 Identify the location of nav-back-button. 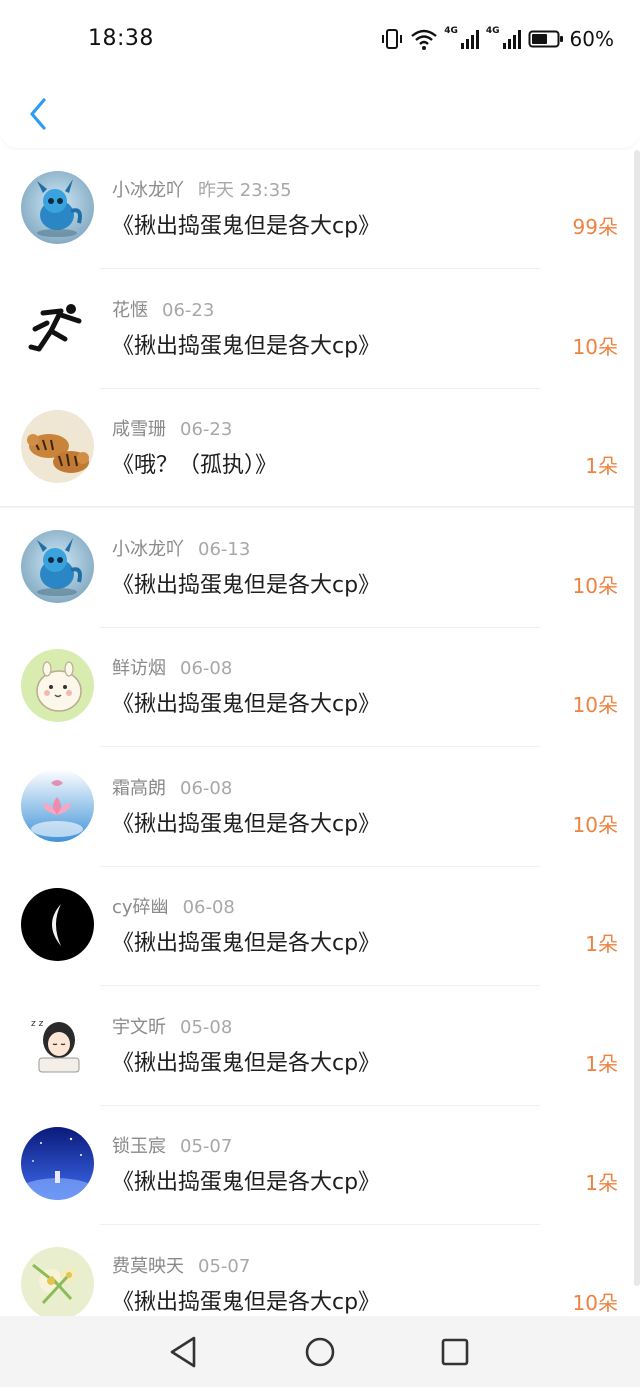
(183, 1352).